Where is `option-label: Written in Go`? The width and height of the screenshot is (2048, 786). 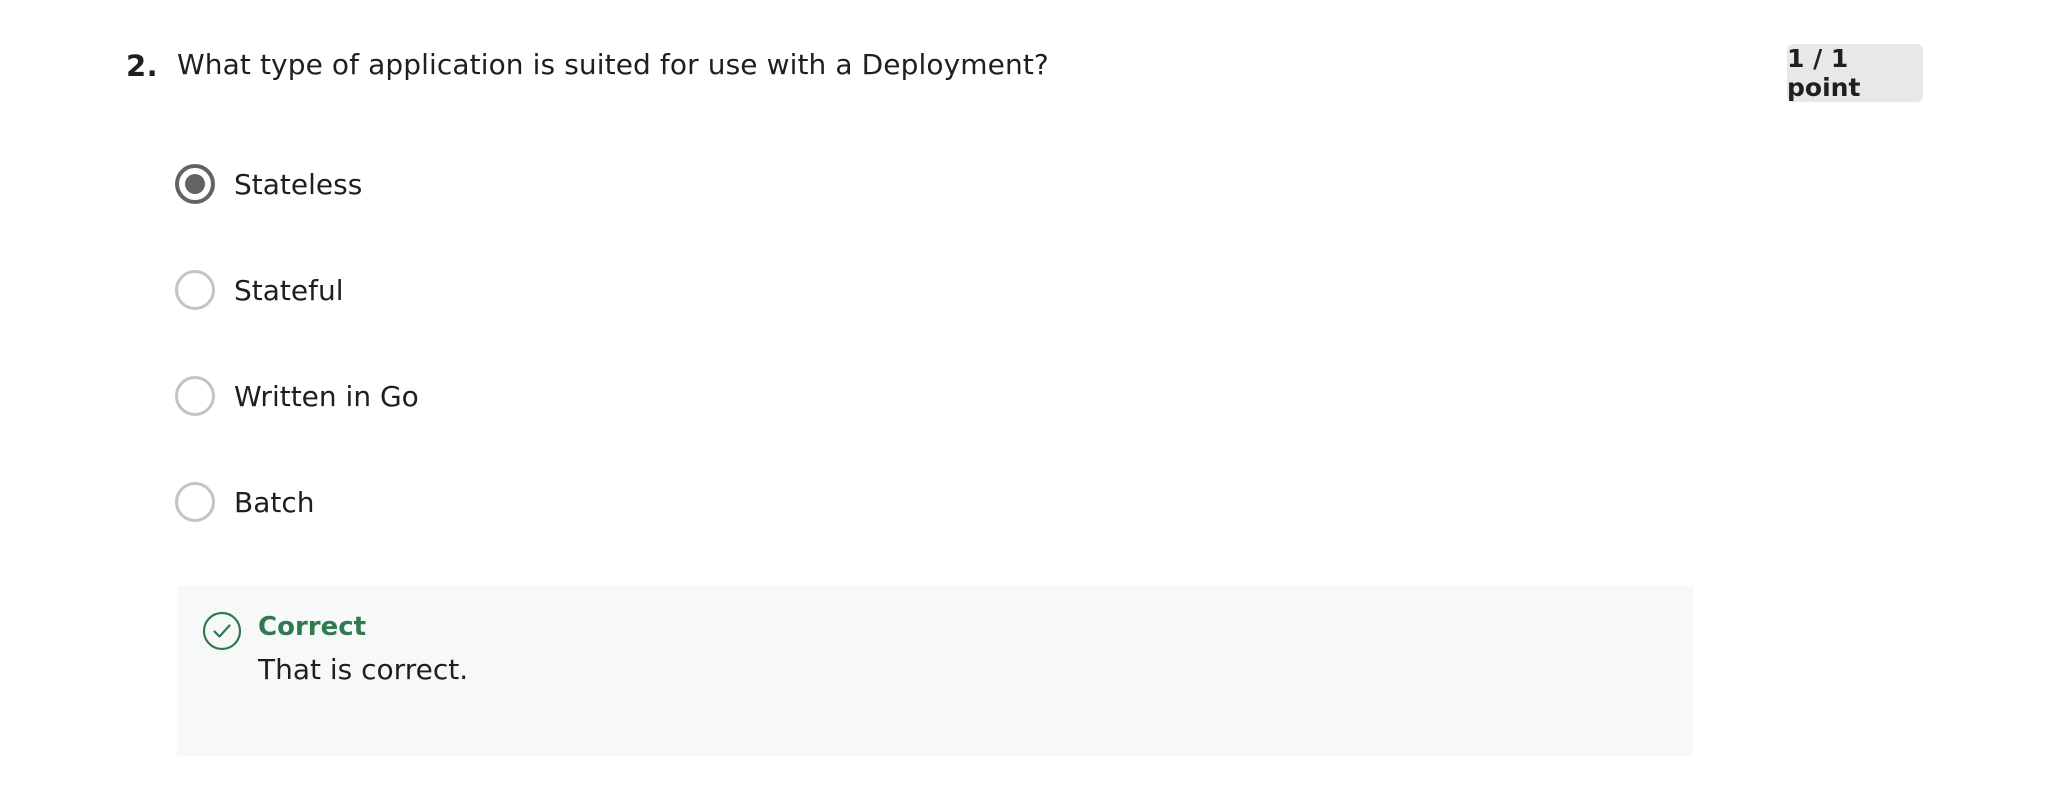 option-label: Written in Go is located at coordinates (326, 396).